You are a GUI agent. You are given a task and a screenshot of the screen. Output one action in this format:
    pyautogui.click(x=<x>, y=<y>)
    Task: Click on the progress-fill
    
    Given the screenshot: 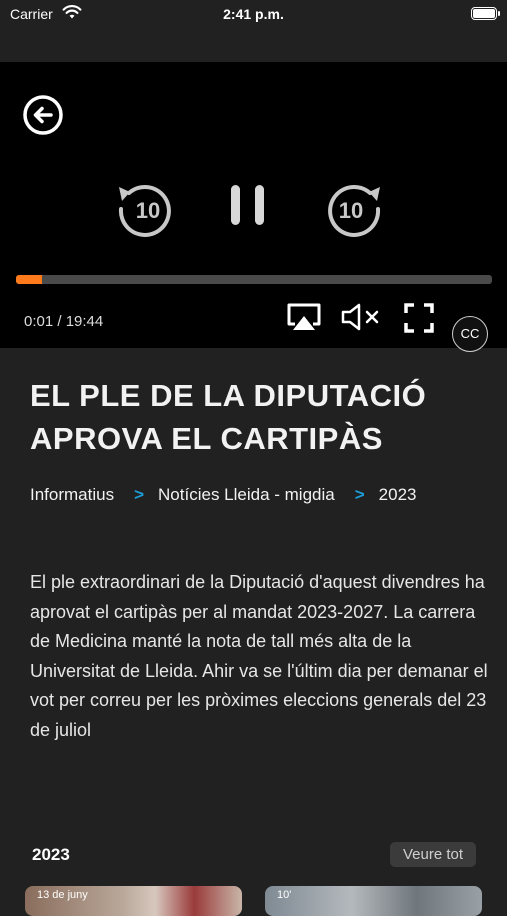 What is the action you would take?
    pyautogui.click(x=29, y=279)
    